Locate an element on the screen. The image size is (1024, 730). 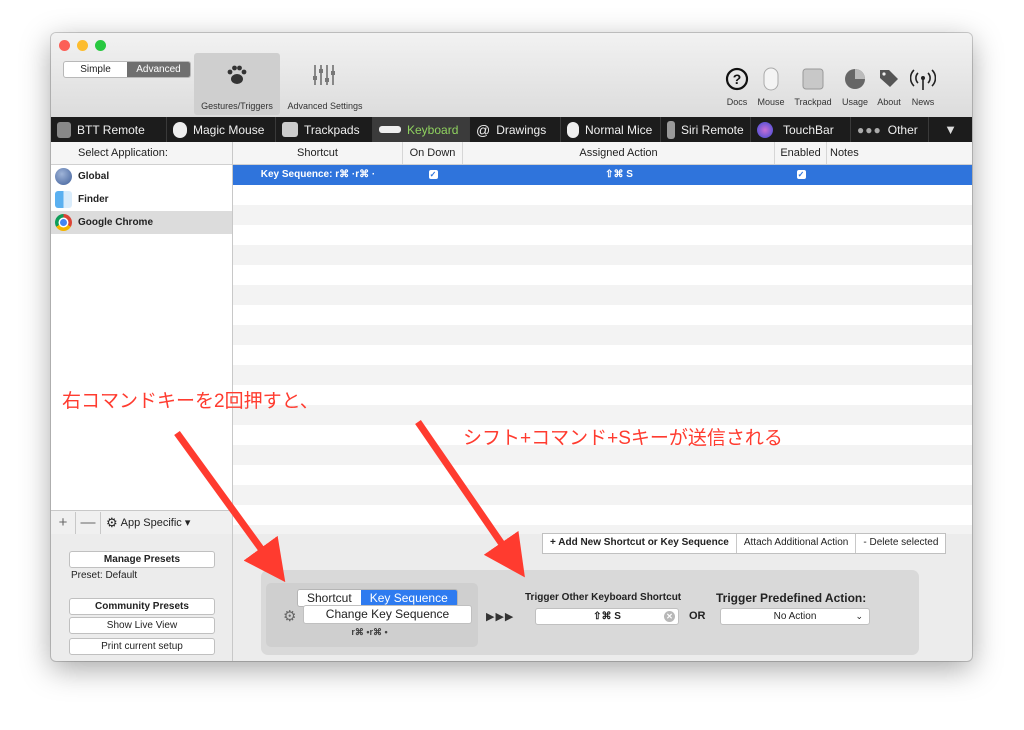
annotation-arrows is located at coordinates (349, 501).